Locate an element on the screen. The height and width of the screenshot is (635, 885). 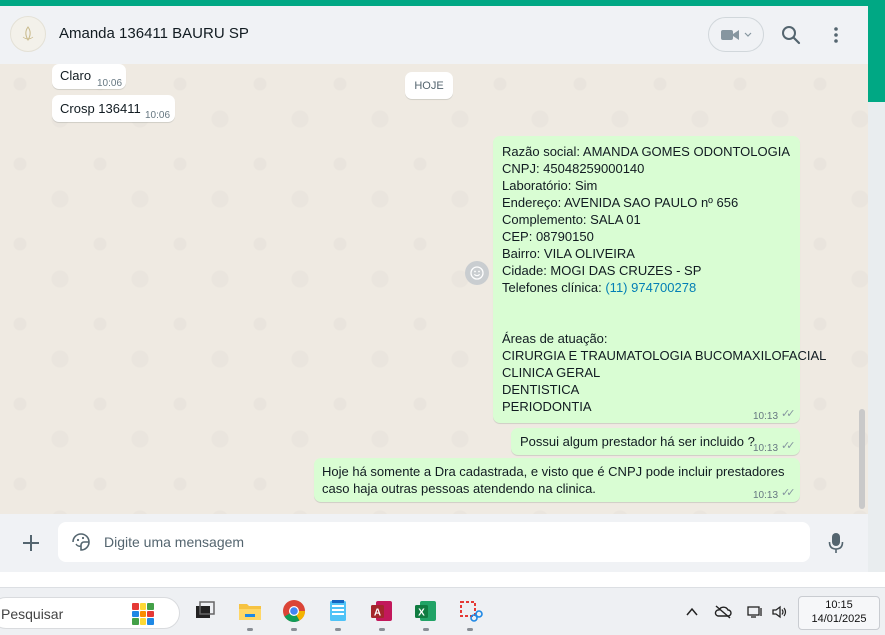
taskbar-clock: 10:15 14/01/2025 is located at coordinates (839, 613).